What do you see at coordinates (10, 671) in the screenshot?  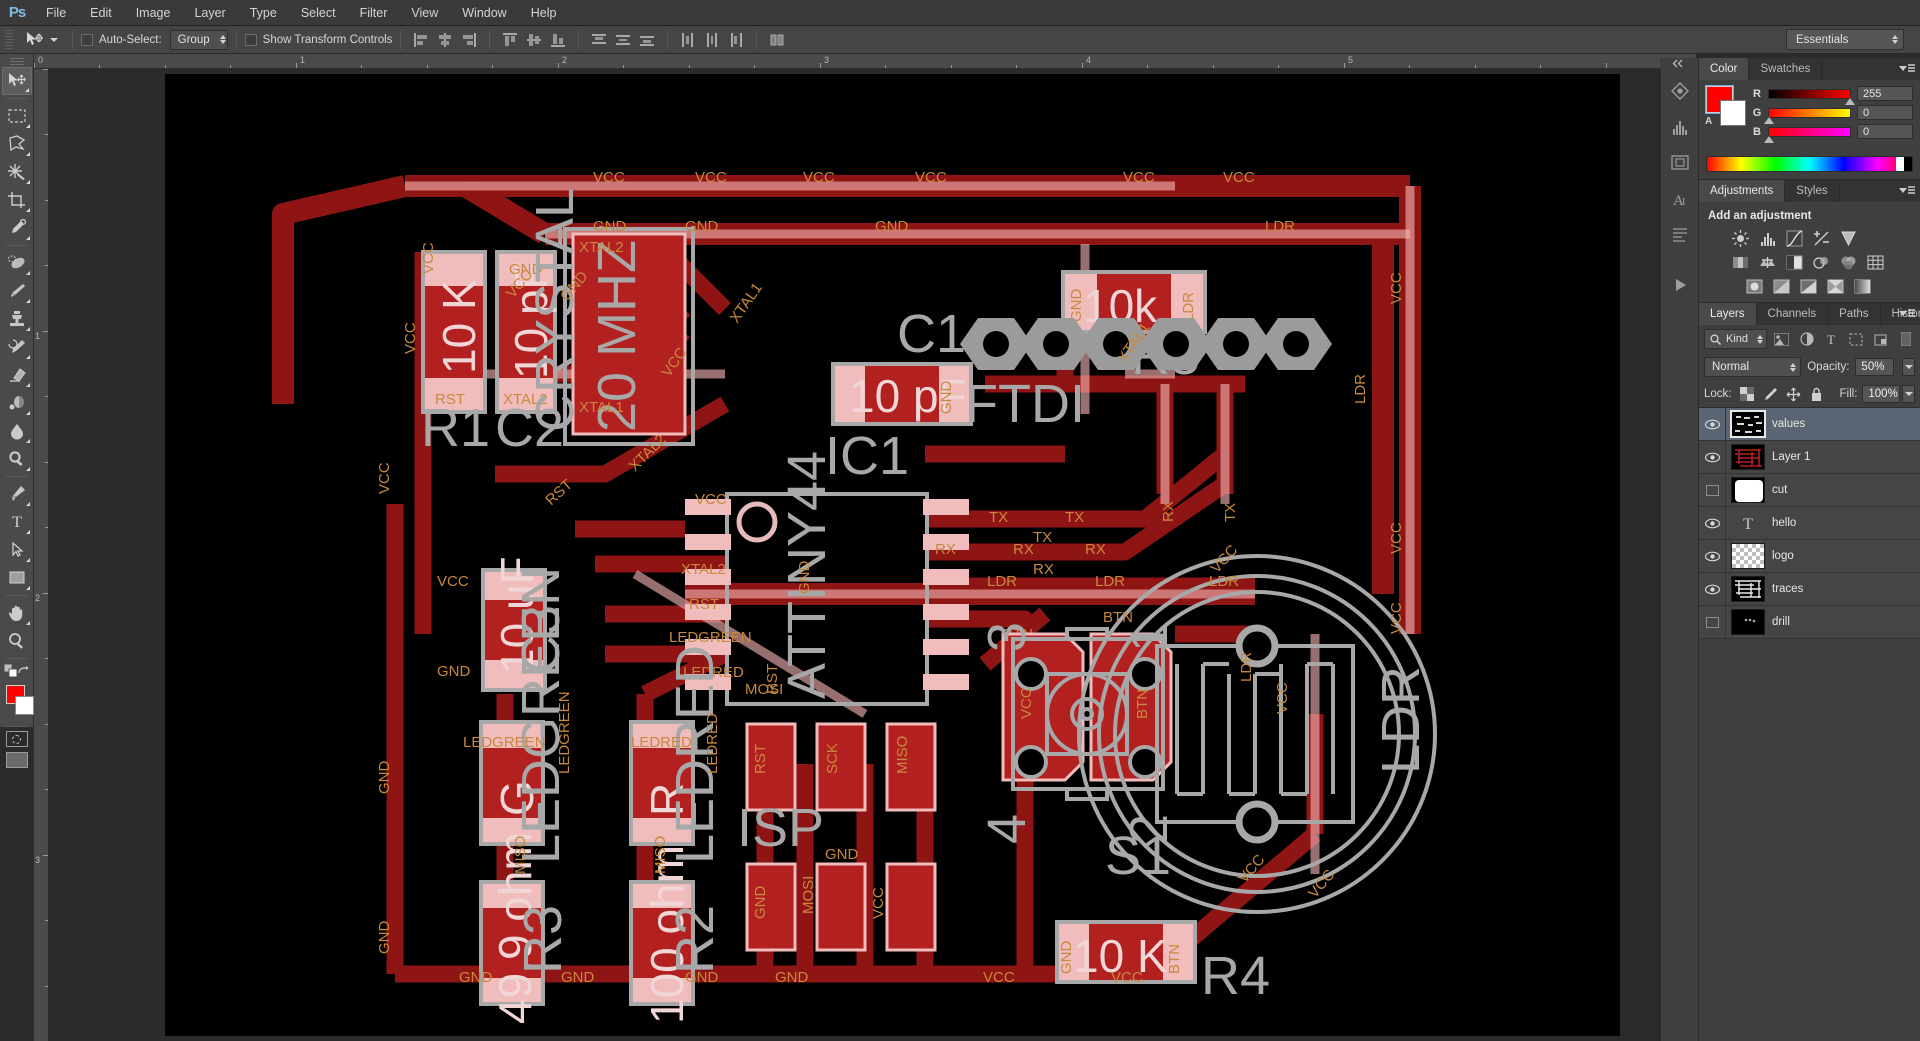 I see `default-colors-icon` at bounding box center [10, 671].